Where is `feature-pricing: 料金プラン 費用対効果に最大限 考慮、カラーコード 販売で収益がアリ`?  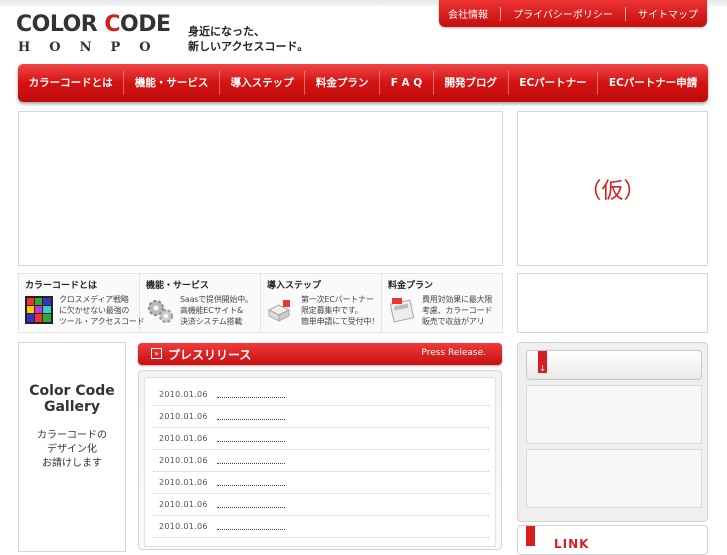
feature-pricing: 料金プラン 費用対効果に最大限 考慮、カラーコード 販売で収益がアリ is located at coordinates (442, 303).